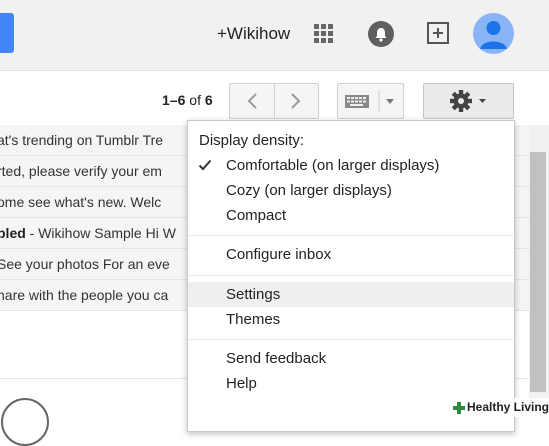 This screenshot has height=446, width=549. What do you see at coordinates (390, 101) in the screenshot?
I see `dropdown-arrow-icon` at bounding box center [390, 101].